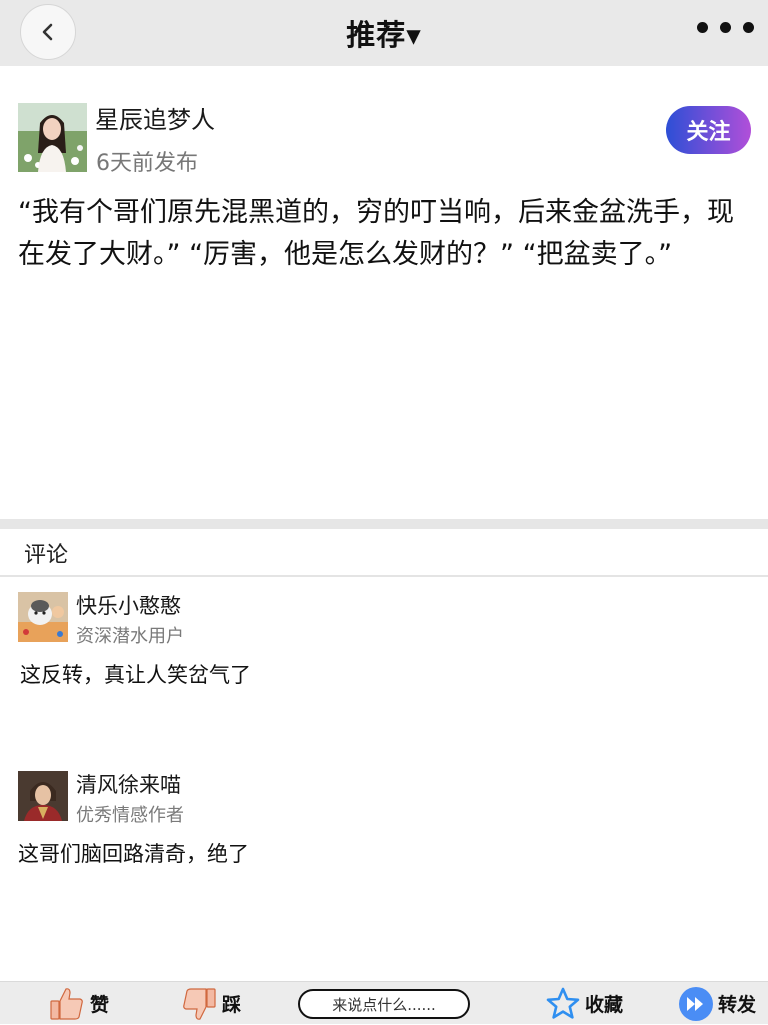  What do you see at coordinates (384, 524) in the screenshot?
I see `section-divider` at bounding box center [384, 524].